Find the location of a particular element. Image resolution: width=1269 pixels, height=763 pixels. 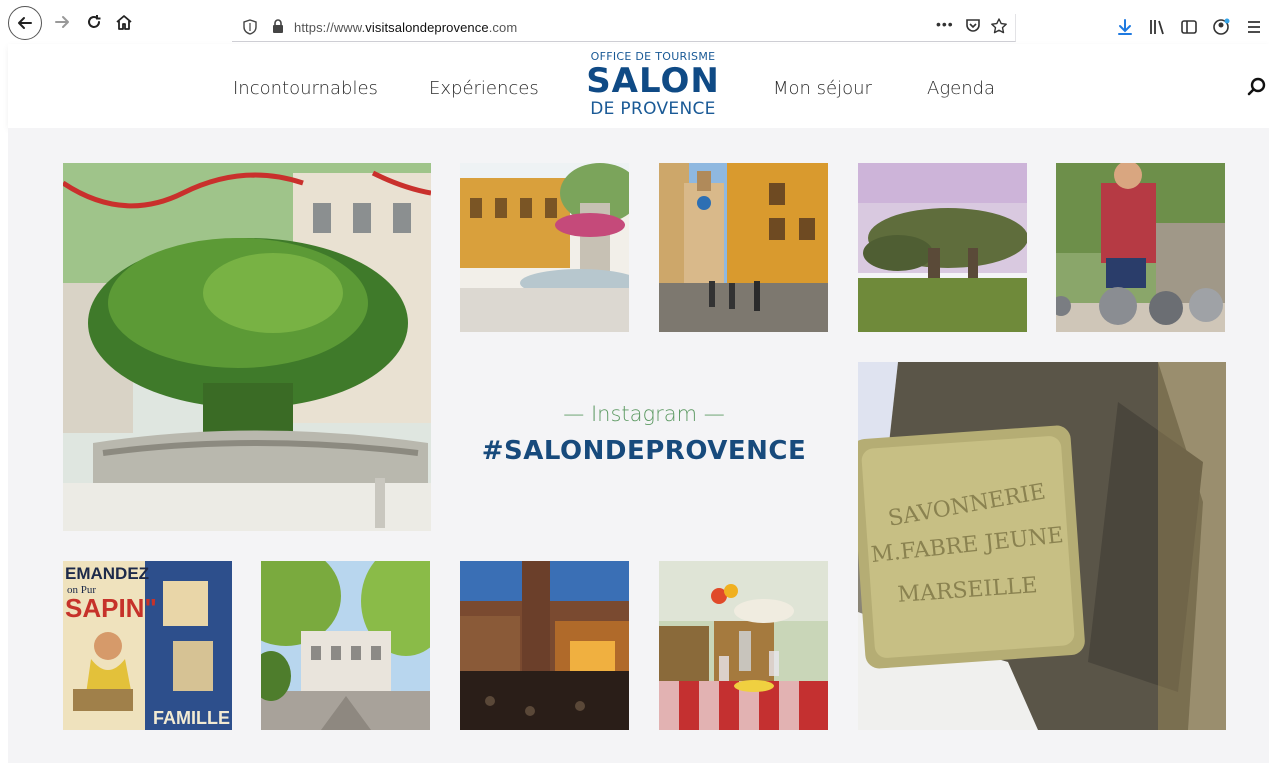

poster-line1: EMANDEZ is located at coordinates (107, 573).